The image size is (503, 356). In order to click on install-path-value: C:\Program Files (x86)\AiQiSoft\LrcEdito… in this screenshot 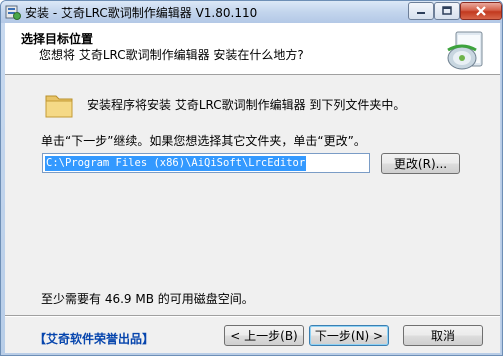, I will do `click(176, 163)`.